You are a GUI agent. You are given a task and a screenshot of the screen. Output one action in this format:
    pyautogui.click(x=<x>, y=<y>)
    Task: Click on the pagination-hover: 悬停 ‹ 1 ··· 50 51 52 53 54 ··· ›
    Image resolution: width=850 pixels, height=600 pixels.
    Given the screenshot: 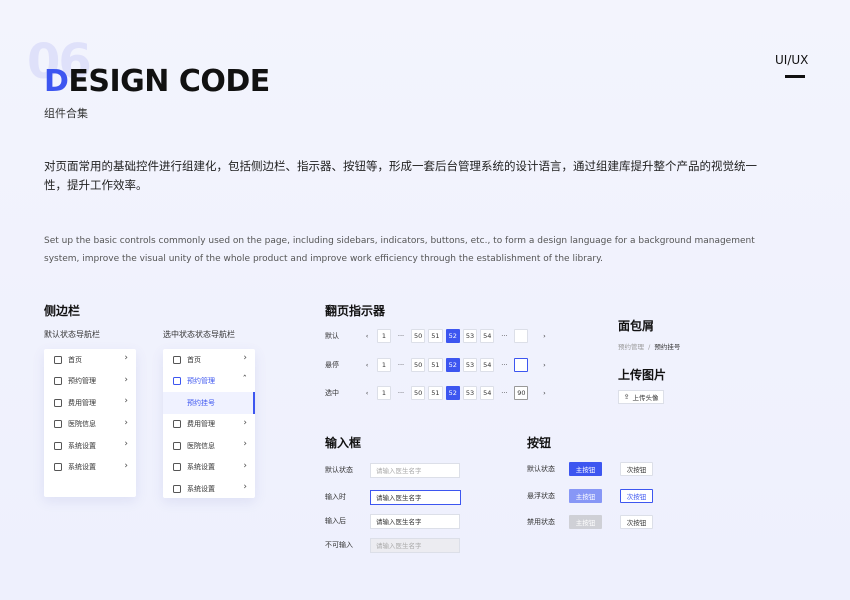 What is the action you would take?
    pyautogui.click(x=439, y=365)
    